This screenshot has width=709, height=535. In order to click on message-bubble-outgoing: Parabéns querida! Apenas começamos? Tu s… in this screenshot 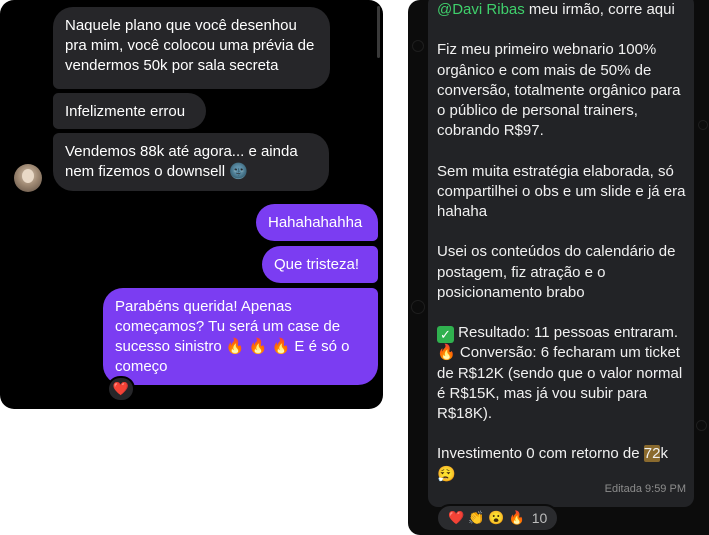, I will do `click(240, 336)`.